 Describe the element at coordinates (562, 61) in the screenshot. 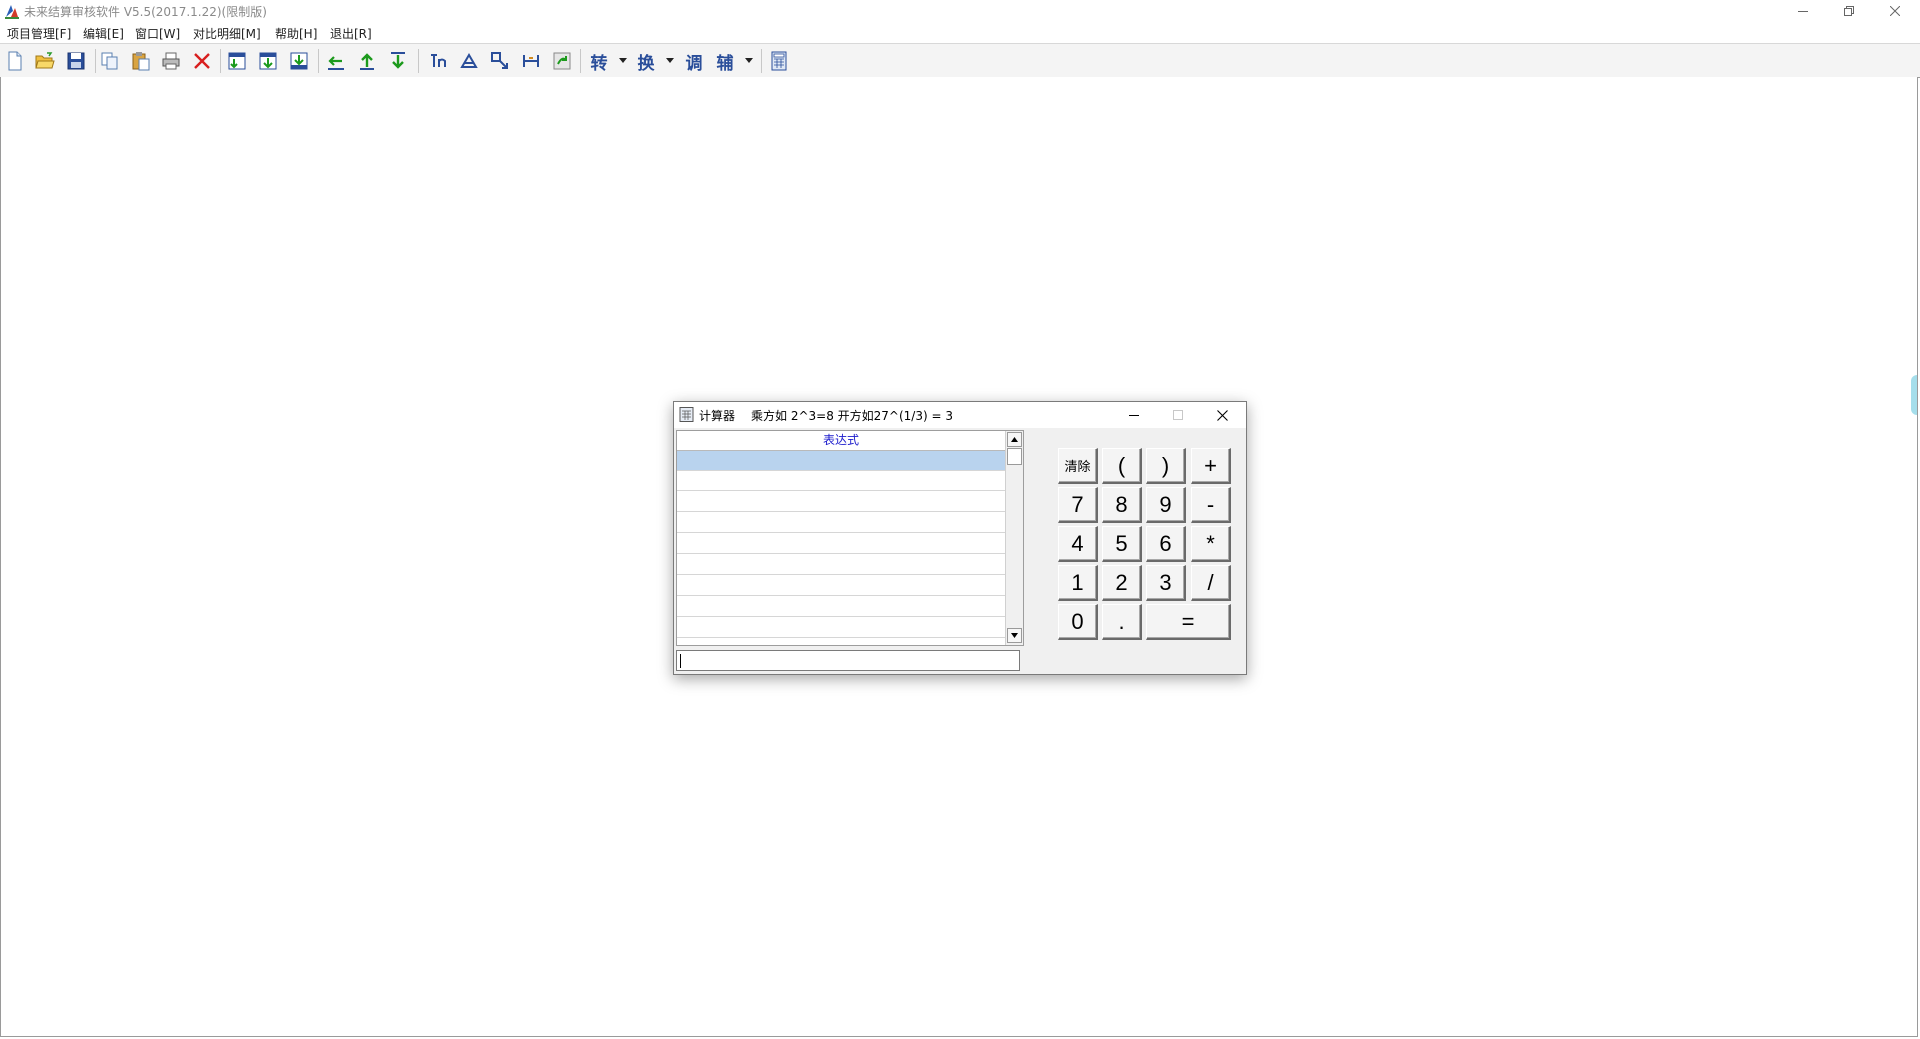

I see `refresh-button` at that location.